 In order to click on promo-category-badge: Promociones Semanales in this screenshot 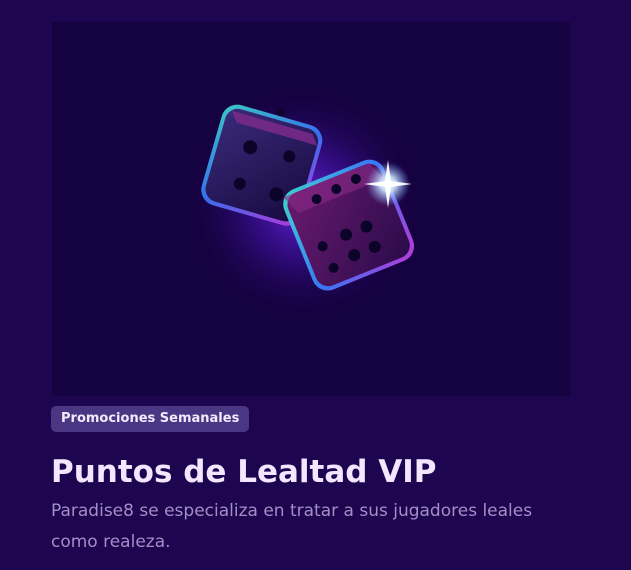, I will do `click(150, 419)`.